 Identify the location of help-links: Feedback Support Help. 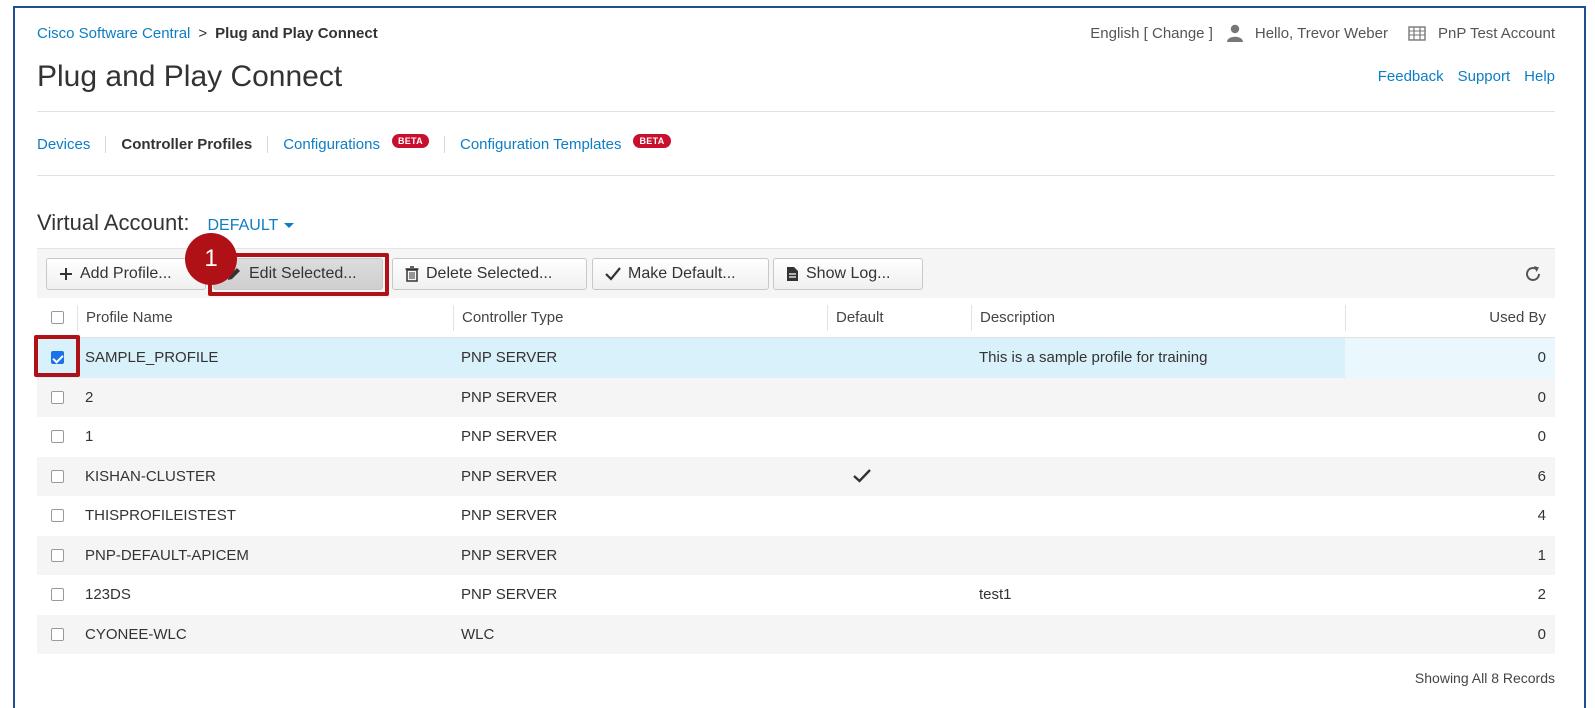
(1466, 76).